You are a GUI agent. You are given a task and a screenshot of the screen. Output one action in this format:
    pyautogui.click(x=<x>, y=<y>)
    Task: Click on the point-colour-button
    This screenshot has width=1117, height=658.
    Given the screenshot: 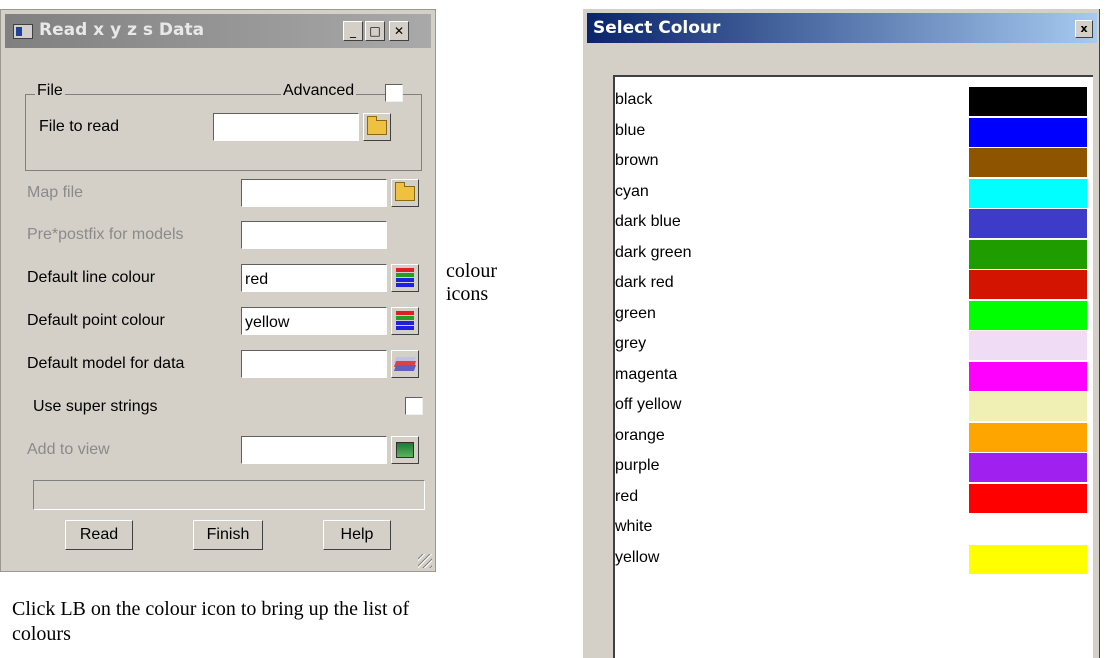 What is the action you would take?
    pyautogui.click(x=405, y=321)
    